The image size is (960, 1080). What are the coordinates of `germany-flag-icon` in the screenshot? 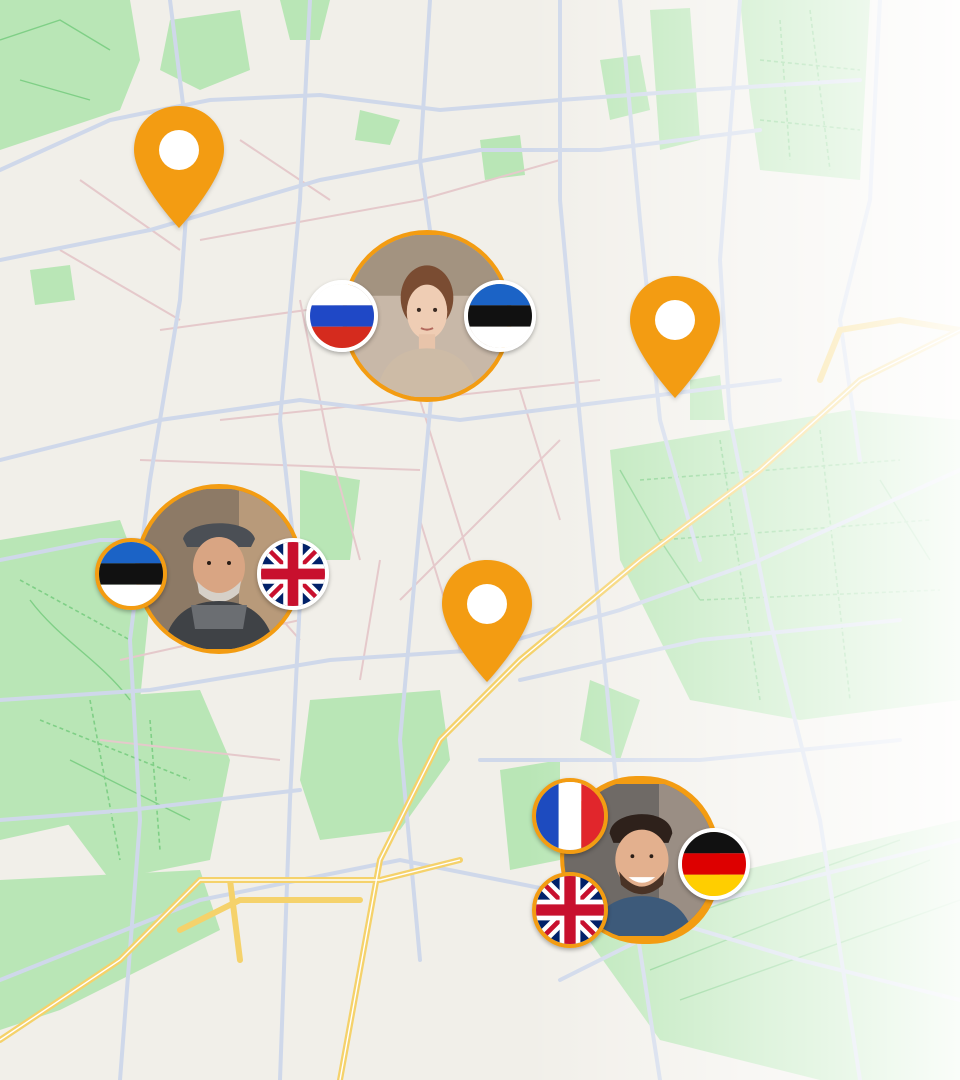 It's located at (714, 864).